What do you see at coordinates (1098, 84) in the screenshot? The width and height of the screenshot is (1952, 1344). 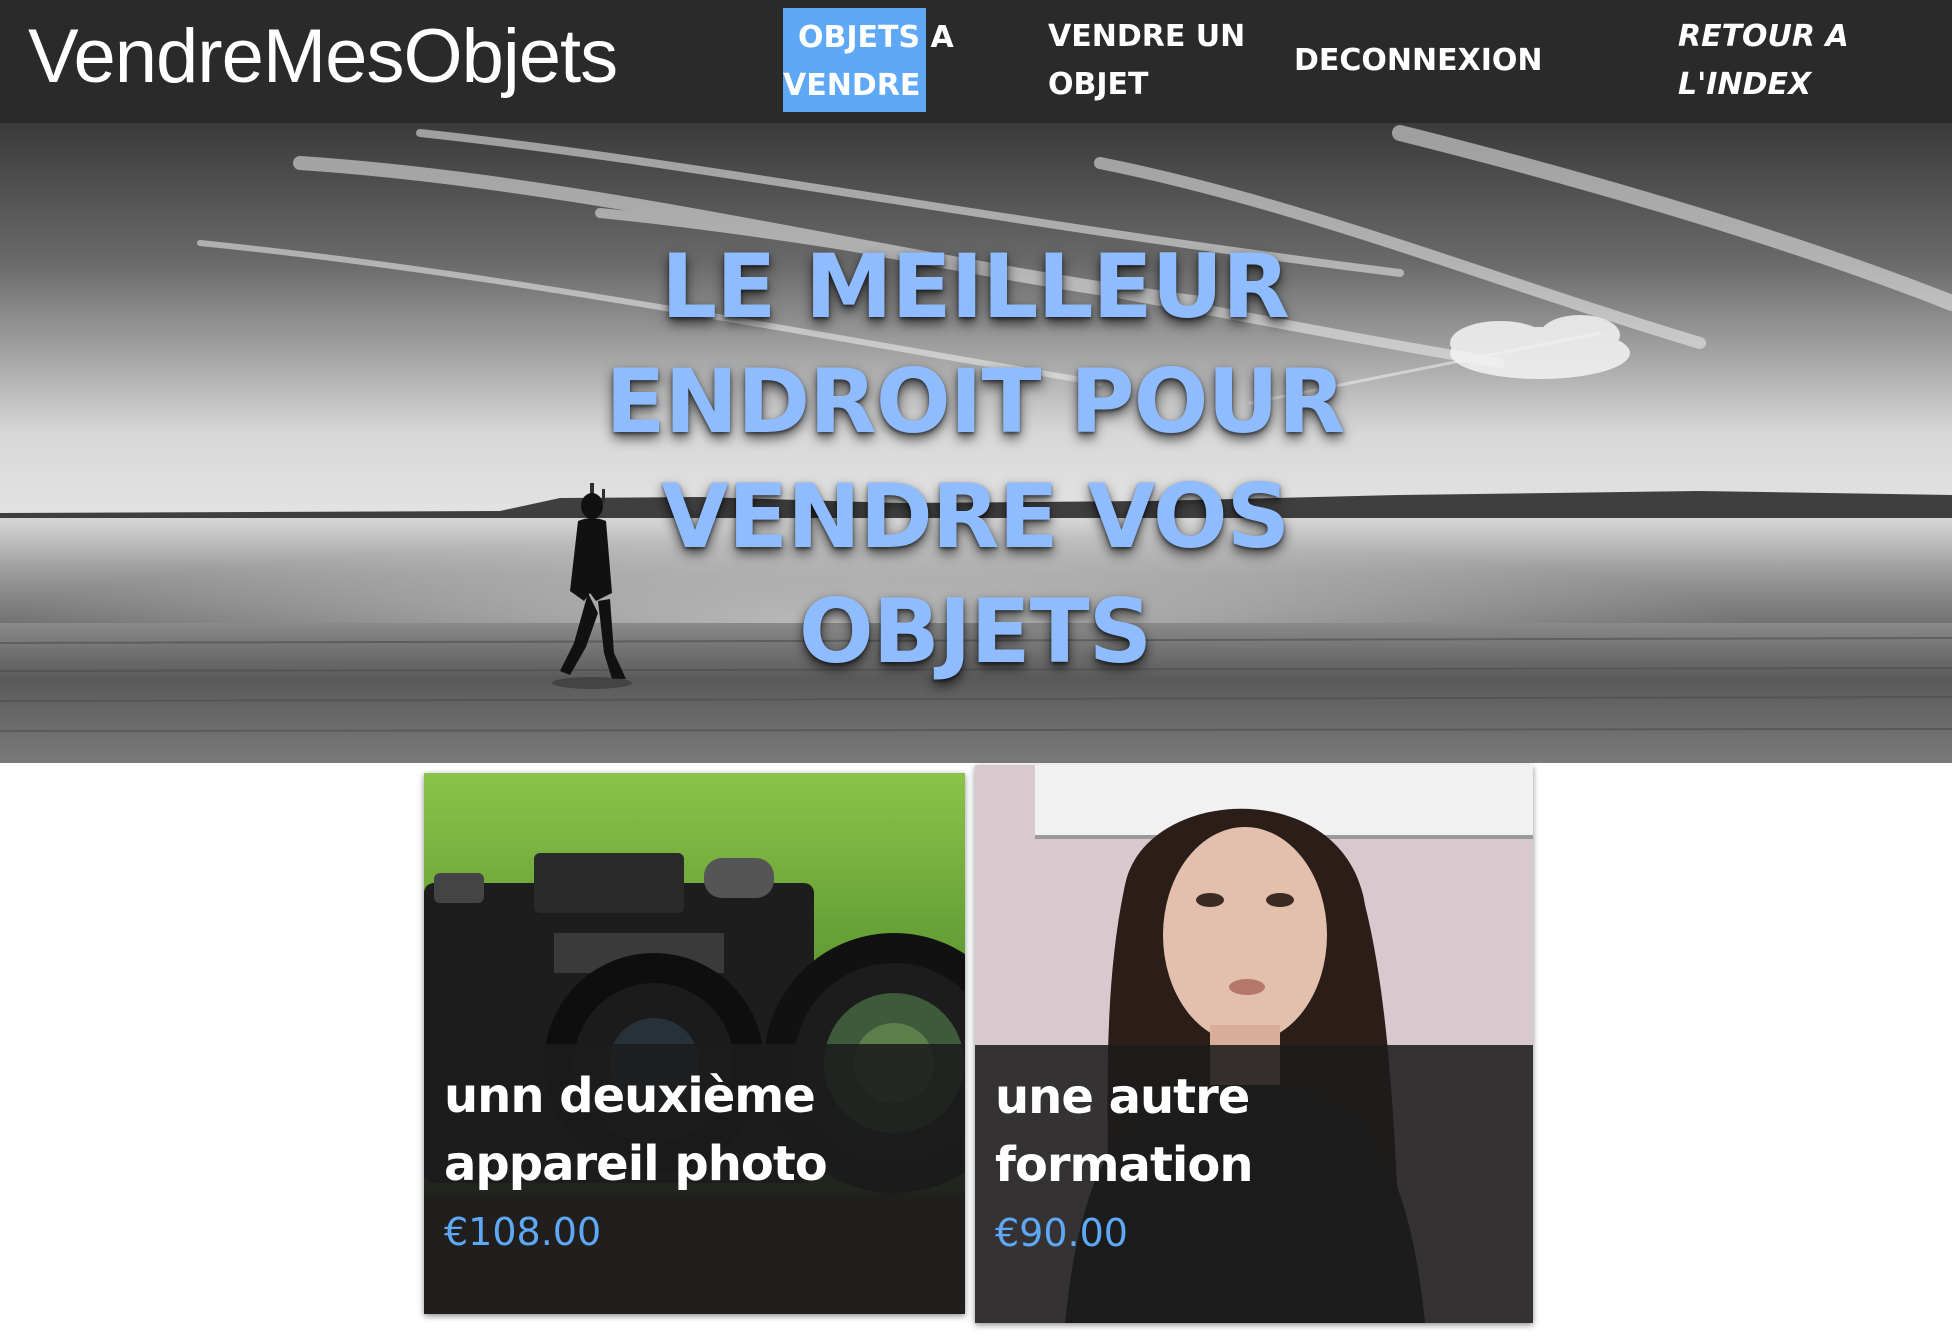 I see `nav-link-label-line2: OBJET` at bounding box center [1098, 84].